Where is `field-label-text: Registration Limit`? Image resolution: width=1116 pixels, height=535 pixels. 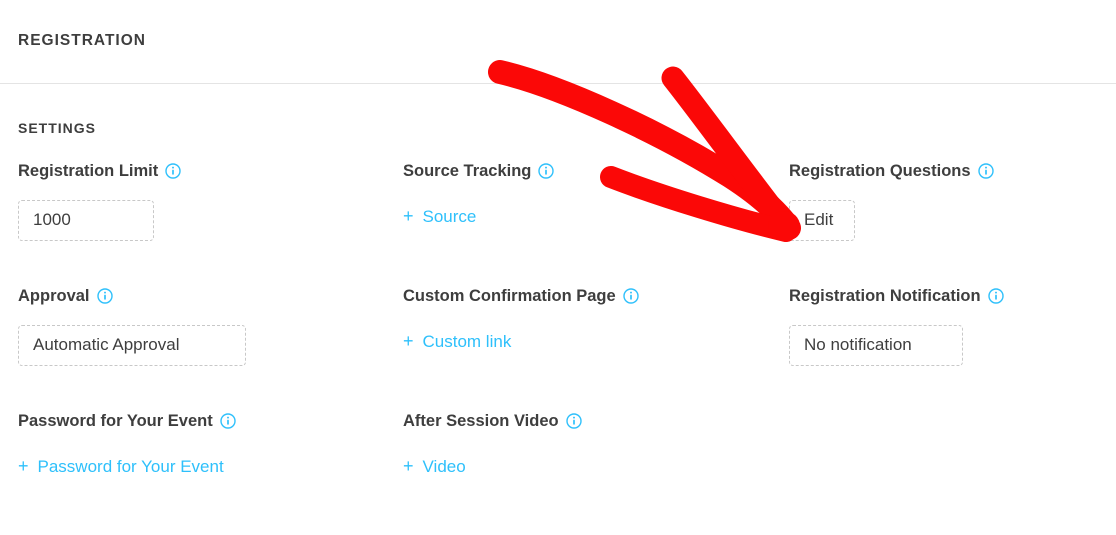 field-label-text: Registration Limit is located at coordinates (88, 171).